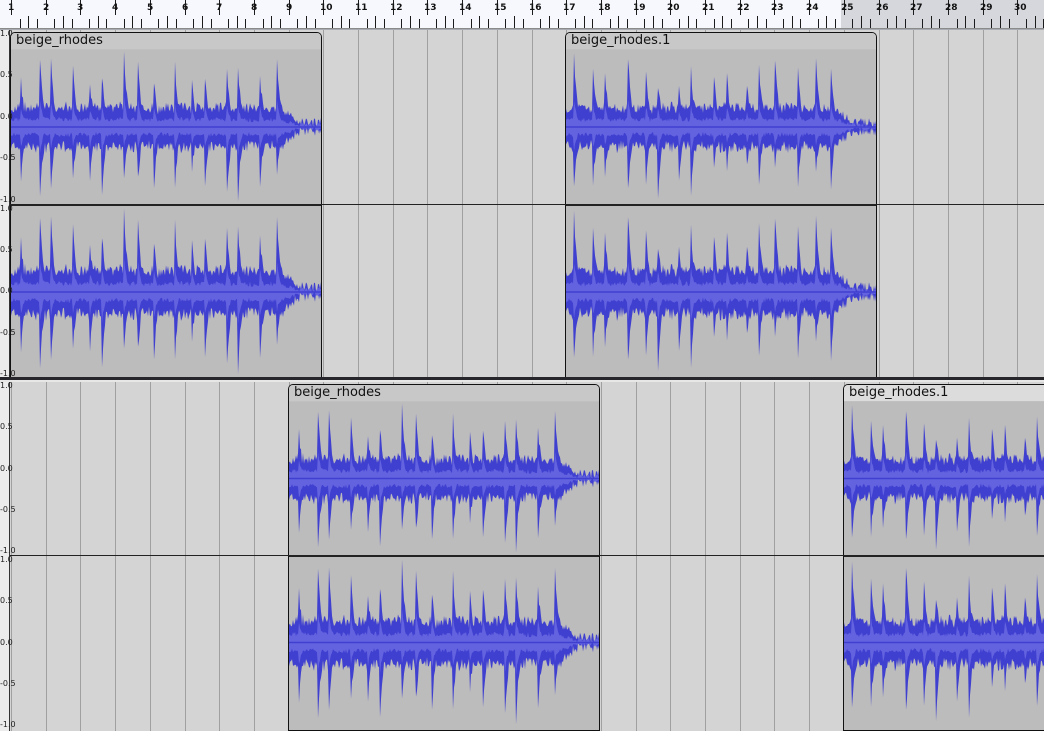 This screenshot has width=1044, height=731. Describe the element at coordinates (115, 8) in the screenshot. I see `ruler-label: 4` at that location.